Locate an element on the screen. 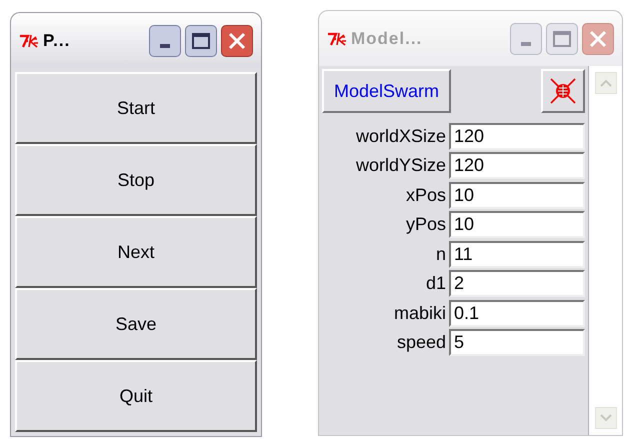  close-button is located at coordinates (237, 40).